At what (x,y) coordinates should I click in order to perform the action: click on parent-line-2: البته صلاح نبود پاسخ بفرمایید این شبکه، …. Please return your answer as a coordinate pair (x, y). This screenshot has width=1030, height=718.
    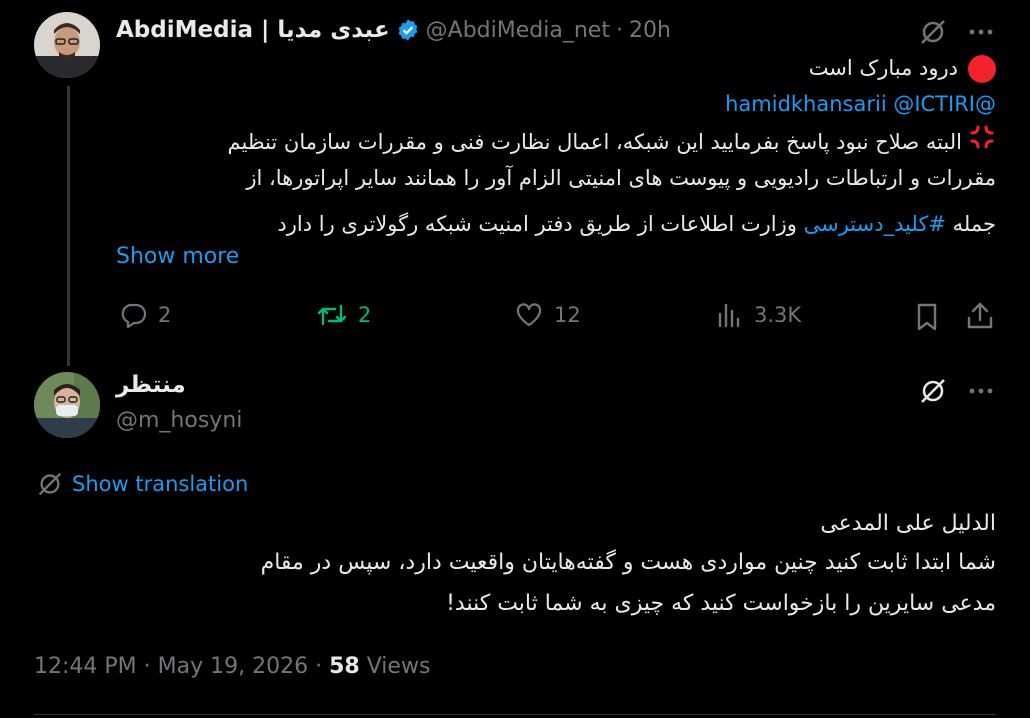
    Looking at the image, I should click on (556, 143).